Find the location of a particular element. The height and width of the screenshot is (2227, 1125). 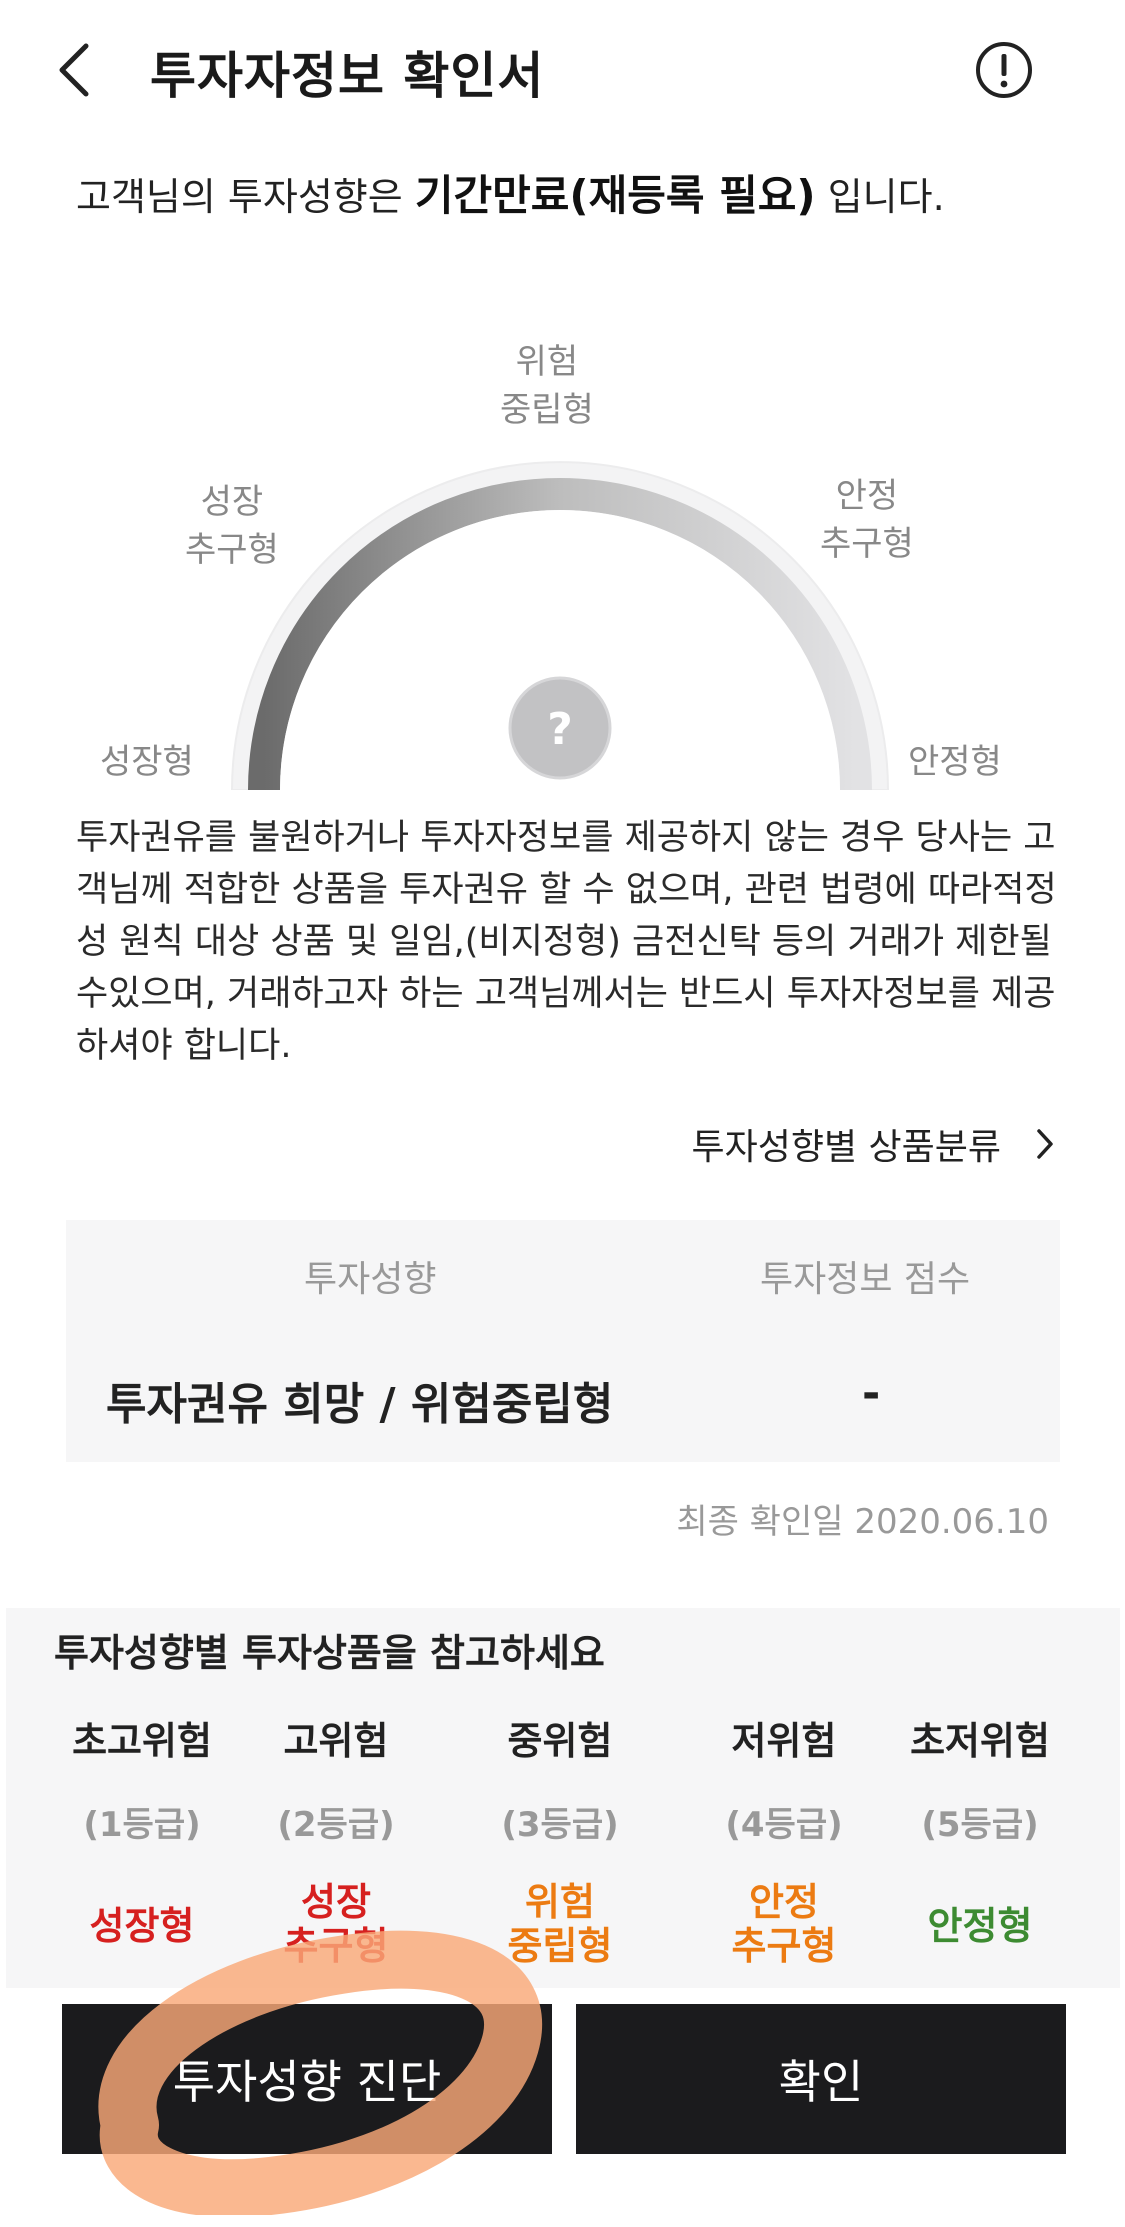

confirm-button: 확인 is located at coordinates (821, 2079).